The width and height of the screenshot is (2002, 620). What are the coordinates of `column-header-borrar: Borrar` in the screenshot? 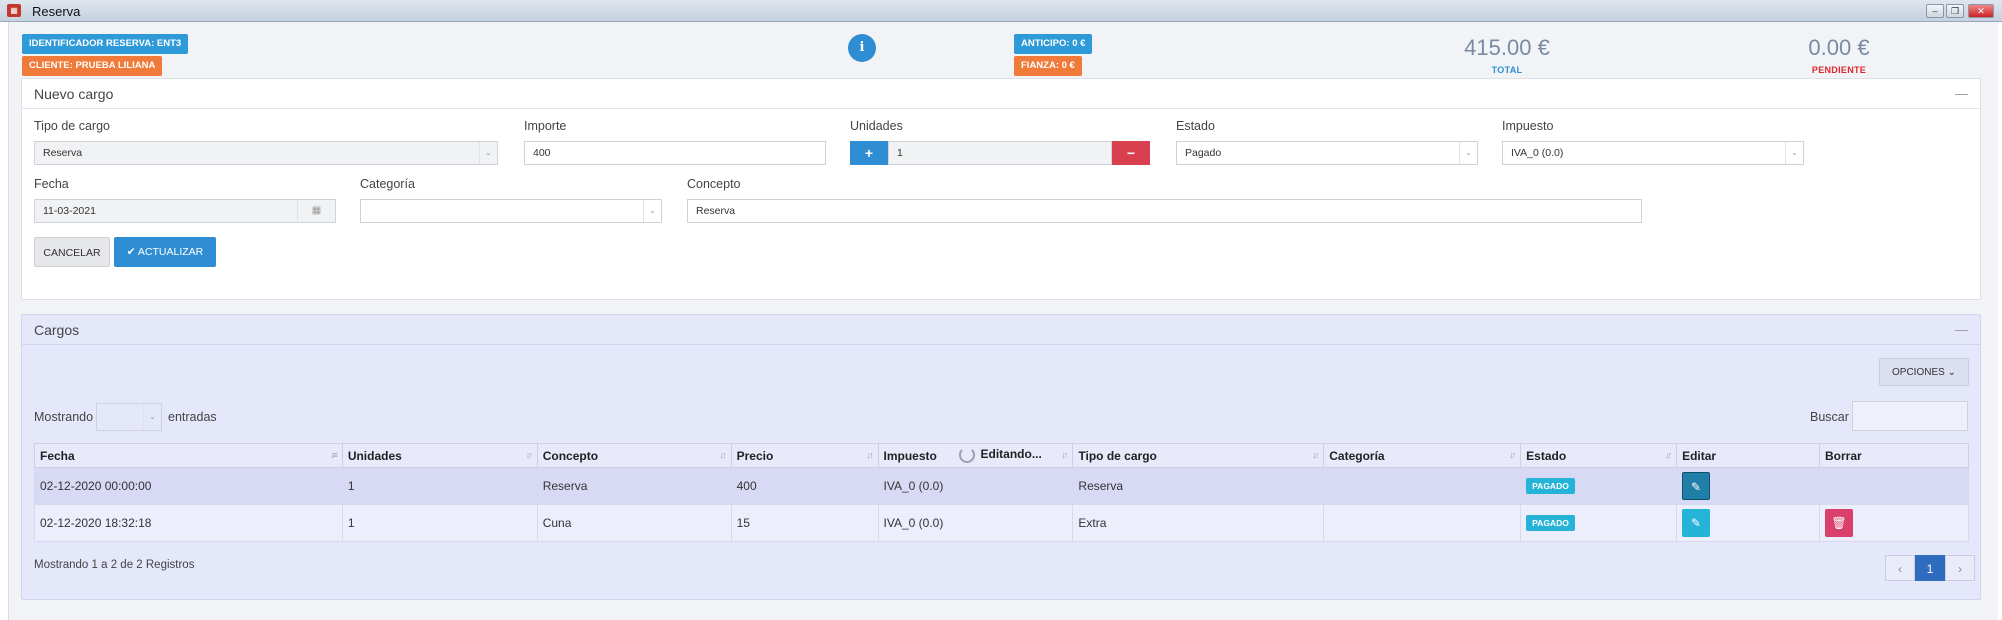 It's located at (1894, 455).